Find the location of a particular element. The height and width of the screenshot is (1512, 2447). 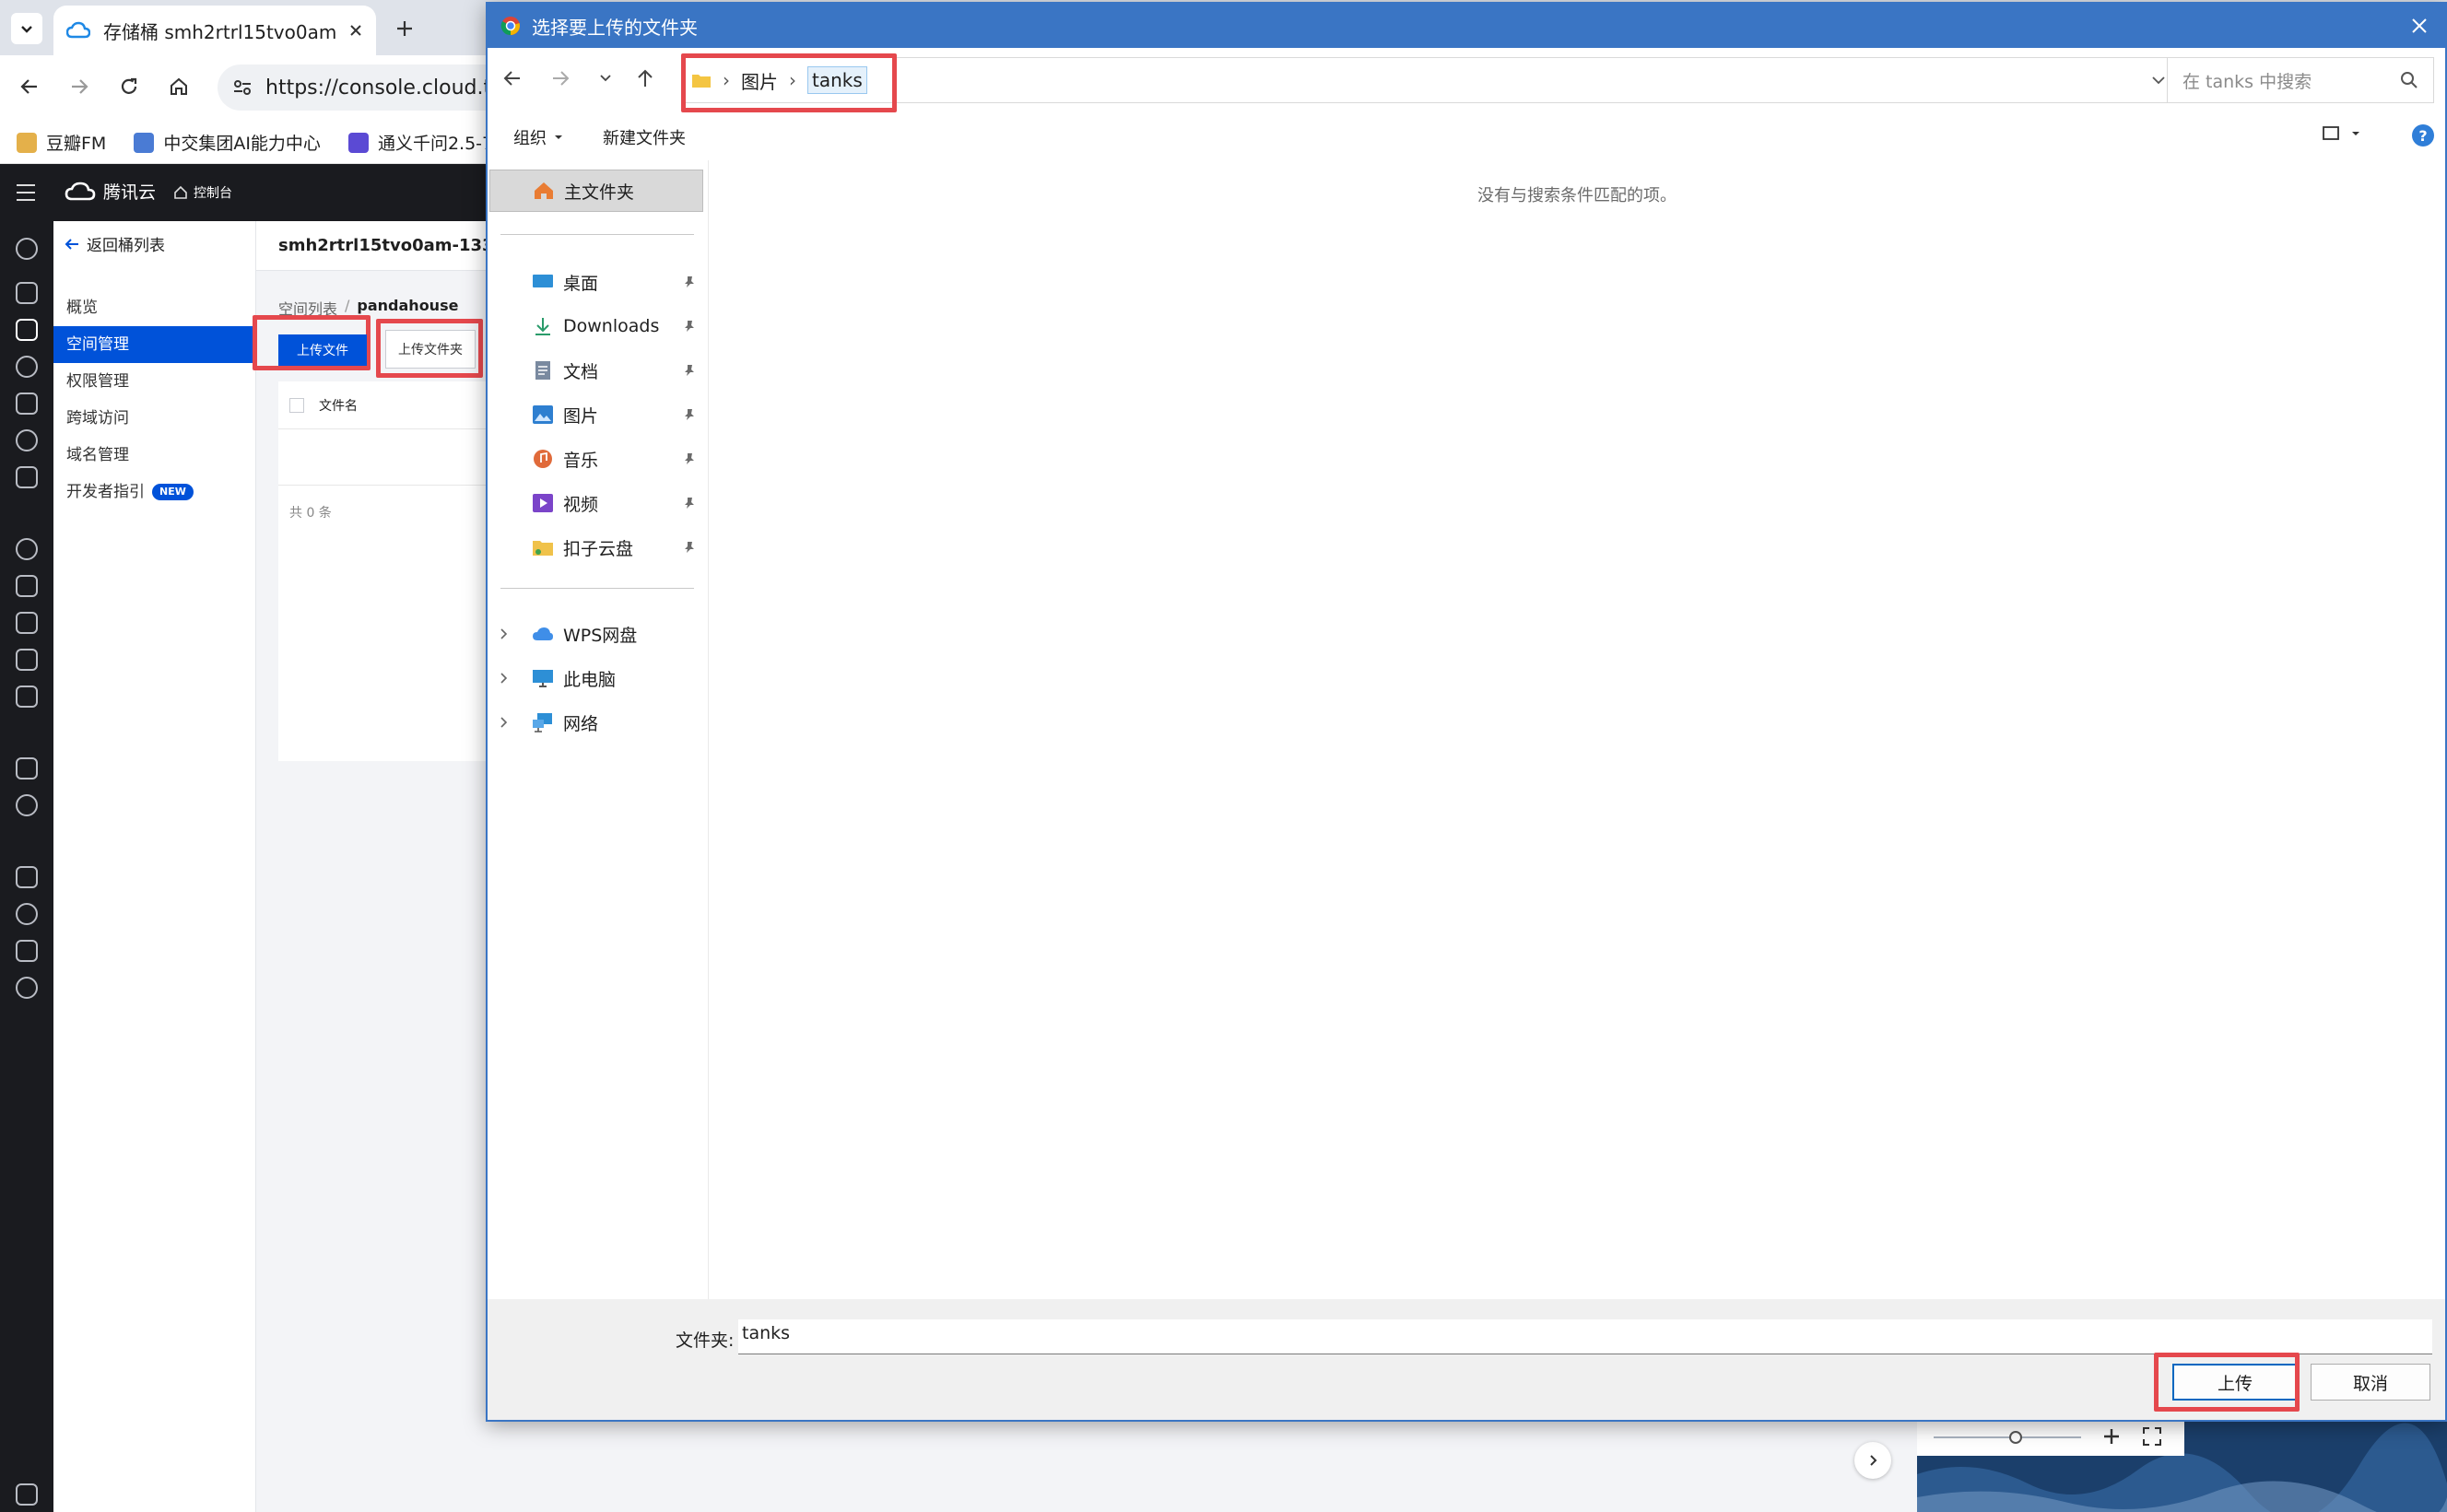

recent-locations-icon is located at coordinates (605, 77).